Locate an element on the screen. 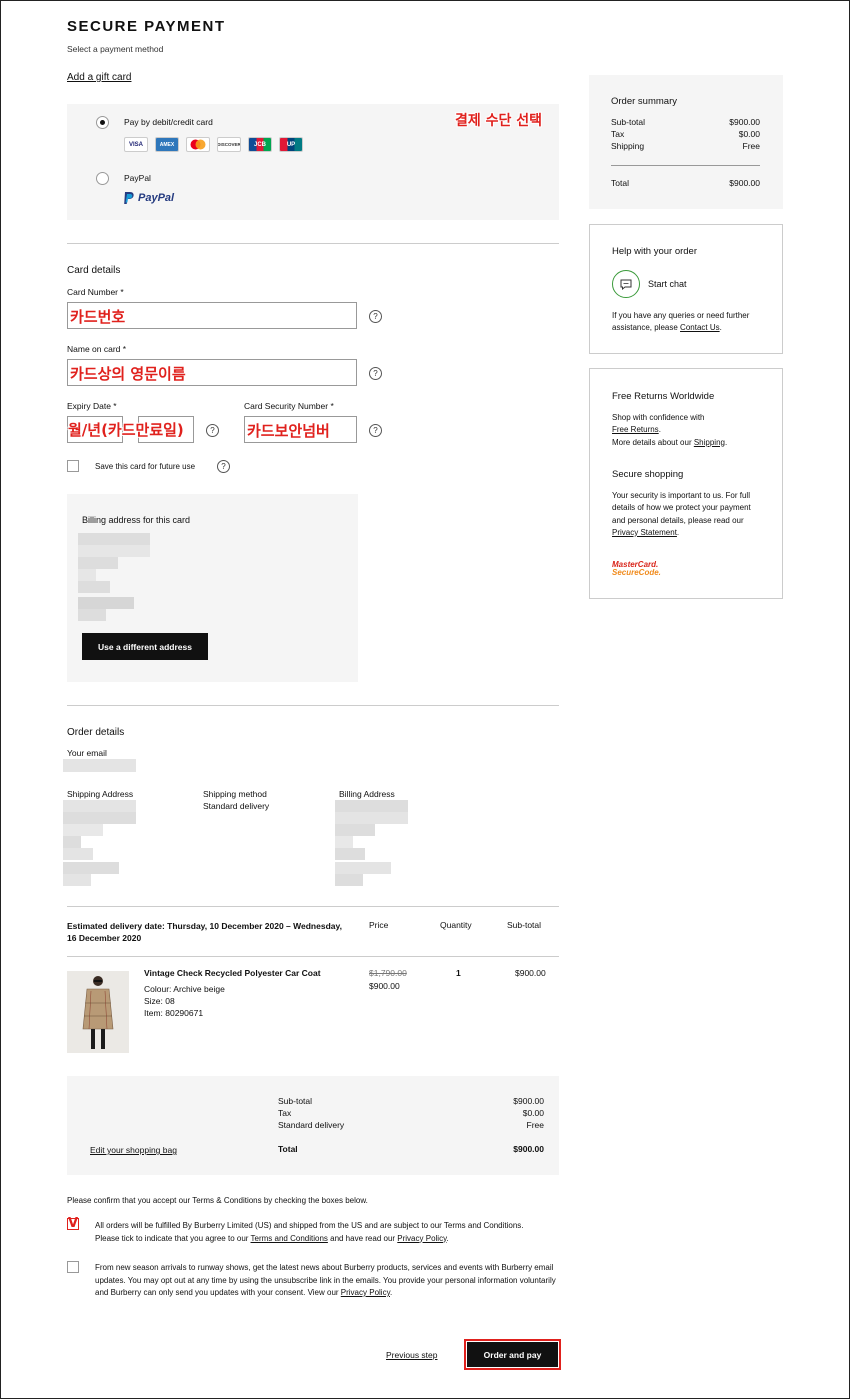 Image resolution: width=850 pixels, height=1399 pixels. security-number-help-icon: ? is located at coordinates (375, 430).